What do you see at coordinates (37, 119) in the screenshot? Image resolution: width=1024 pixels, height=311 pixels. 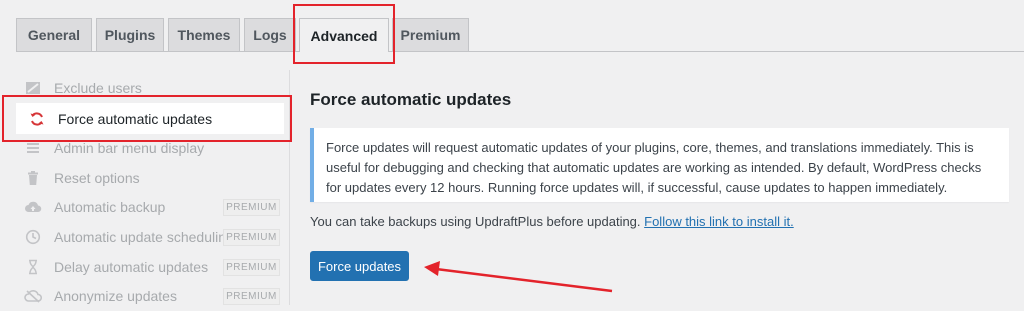 I see `update-icon` at bounding box center [37, 119].